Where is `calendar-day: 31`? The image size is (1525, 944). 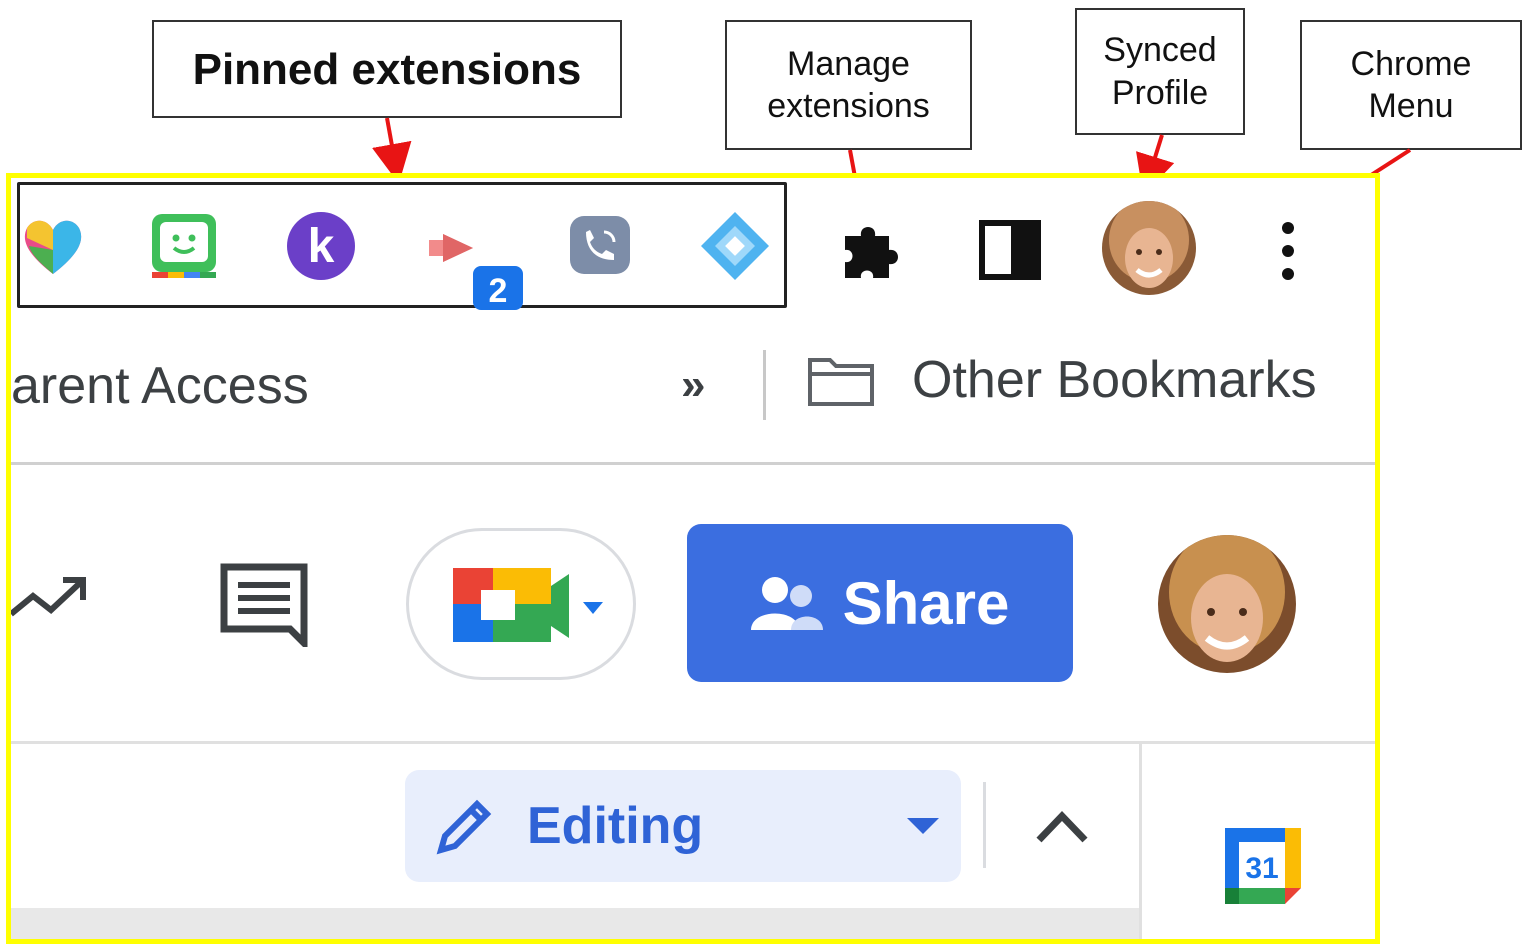 calendar-day: 31 is located at coordinates (1261, 868).